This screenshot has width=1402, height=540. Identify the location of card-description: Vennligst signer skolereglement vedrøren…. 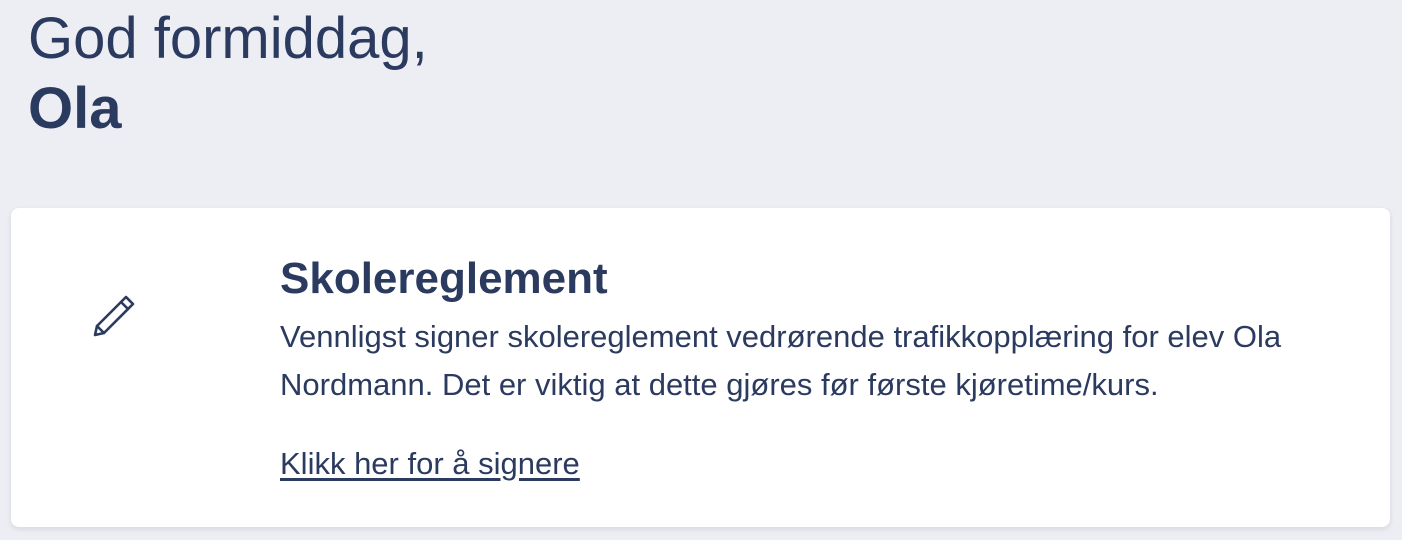
(781, 360).